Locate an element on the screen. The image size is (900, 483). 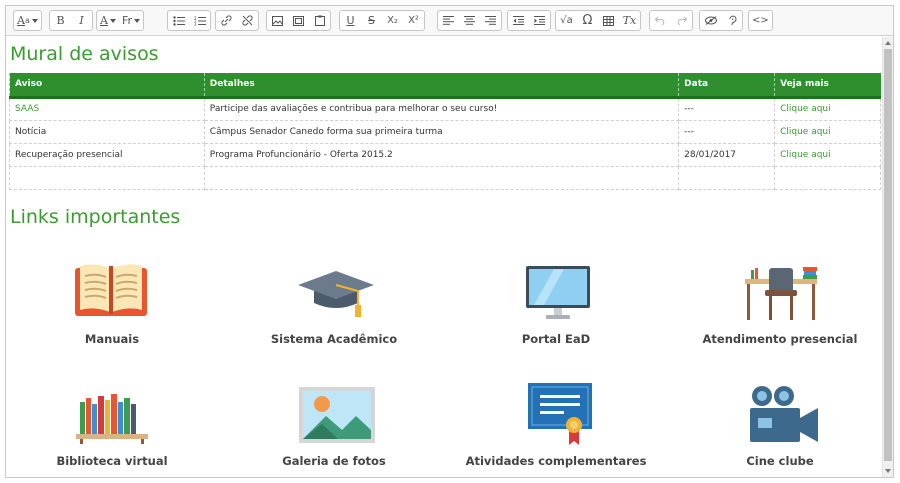
styles-dropdown: Aa is located at coordinates (27, 20).